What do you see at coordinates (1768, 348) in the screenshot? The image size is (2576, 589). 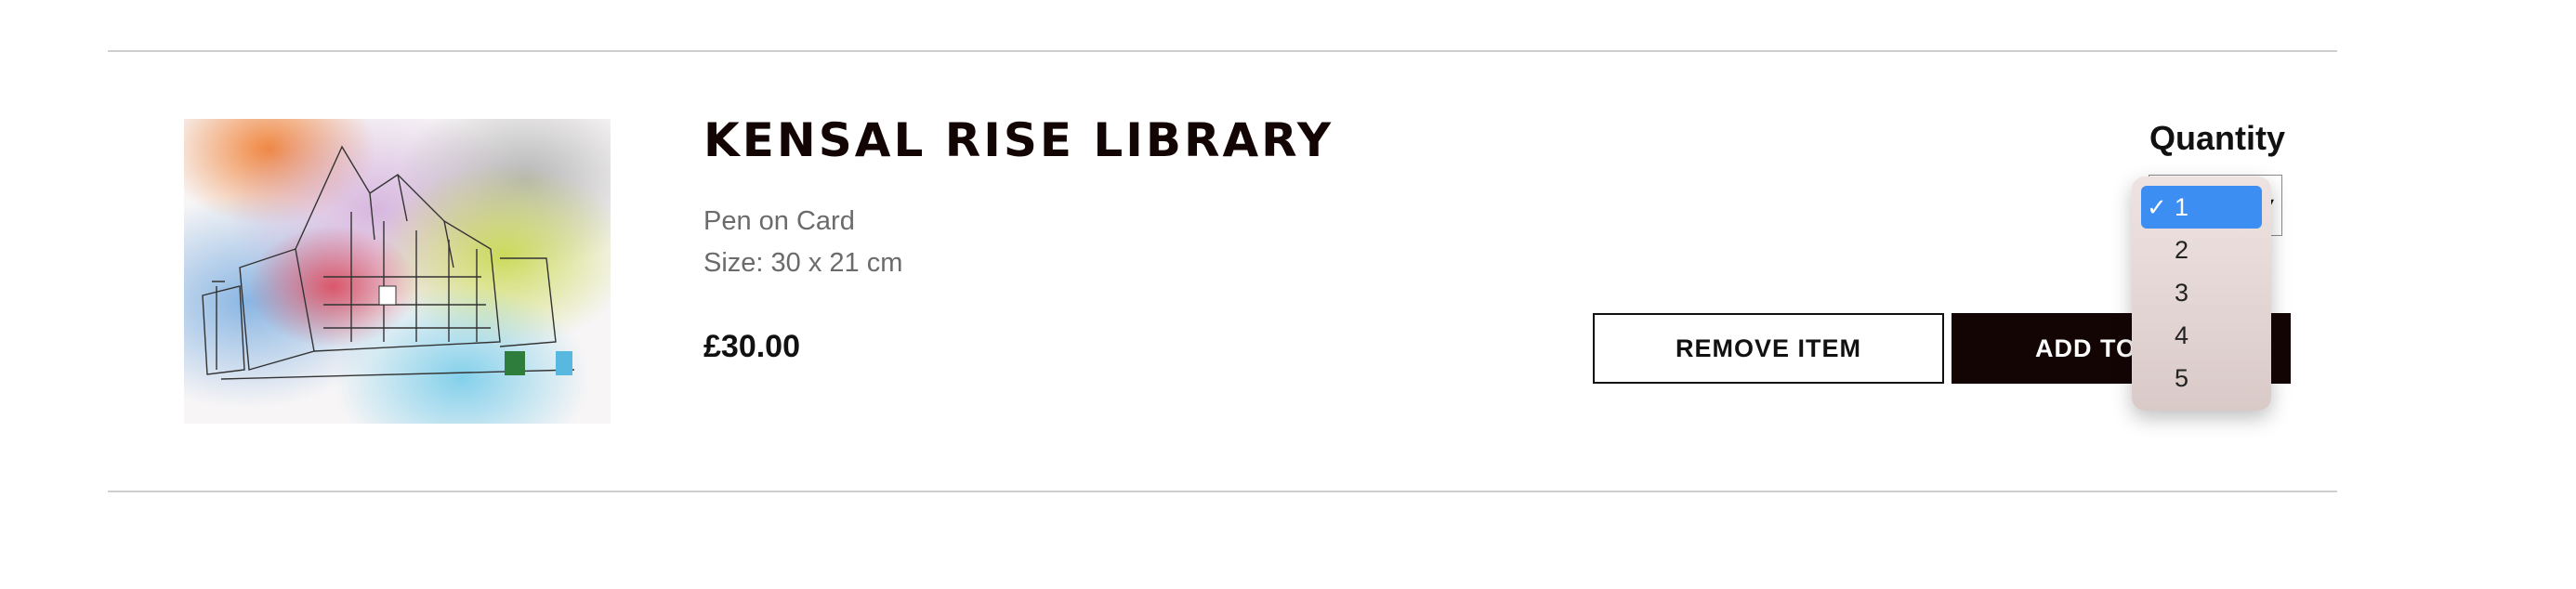 I see `remove-item-button: REMOVE ITEM` at bounding box center [1768, 348].